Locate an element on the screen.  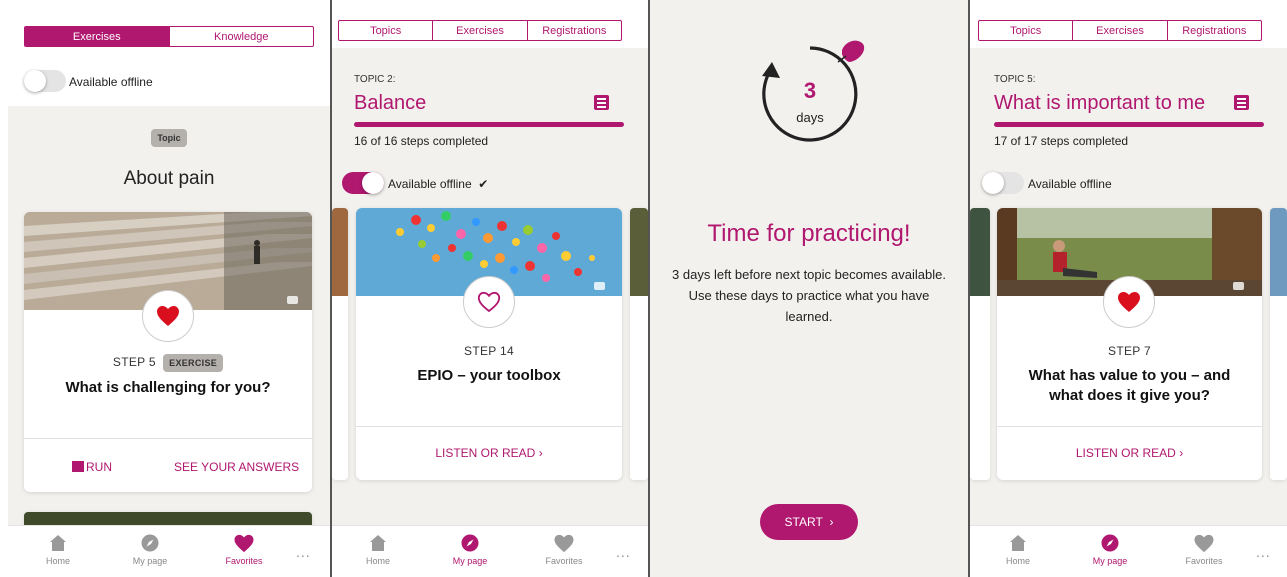
topic-heading: About pain is located at coordinates (169, 178).